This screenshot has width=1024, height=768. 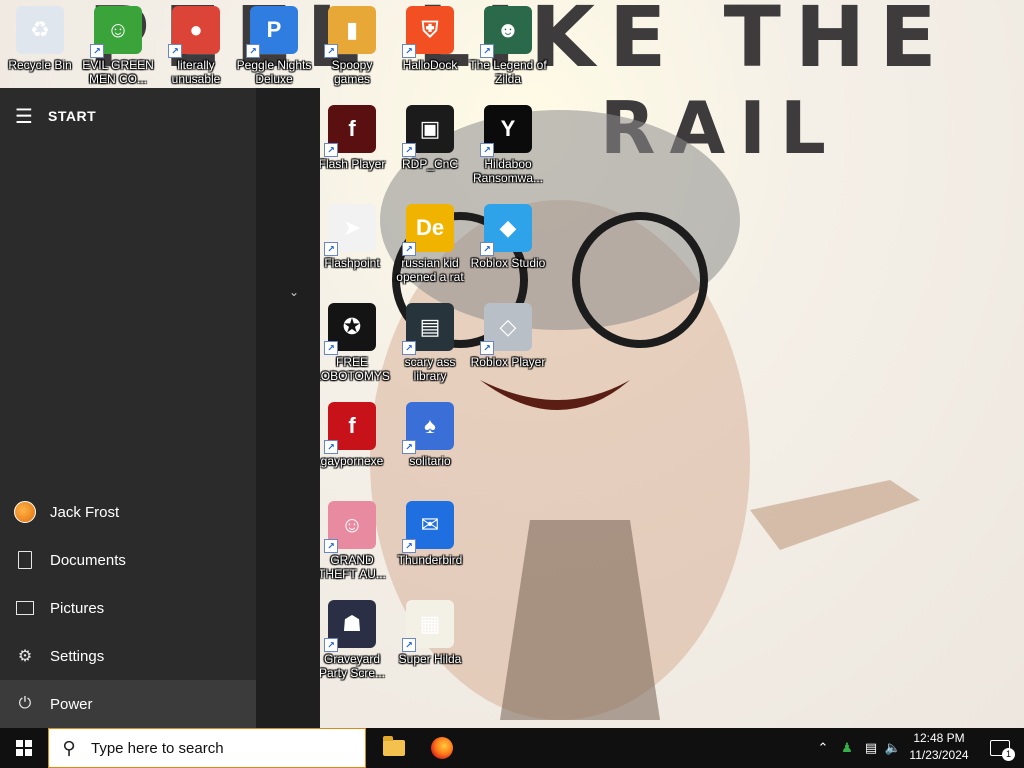 I want to click on clock-time: 12:48 PM, so click(x=939, y=738).